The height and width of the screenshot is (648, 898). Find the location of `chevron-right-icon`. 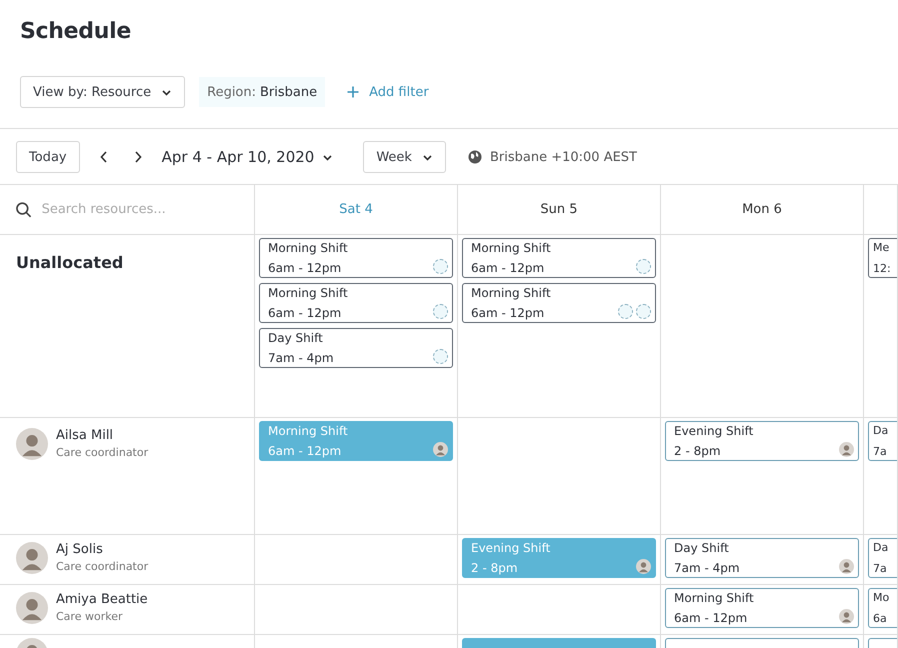

chevron-right-icon is located at coordinates (138, 157).